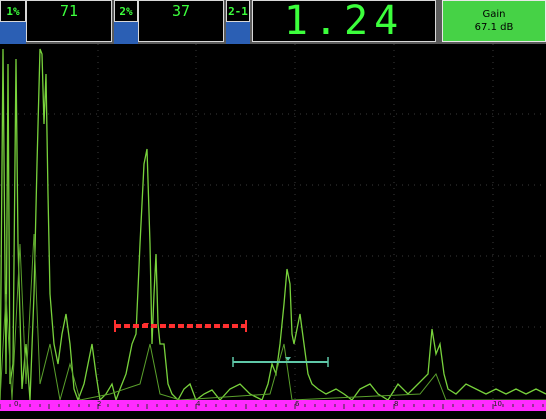 The width and height of the screenshot is (546, 419). Describe the element at coordinates (273, 405) in the screenshot. I see `depth-ruler` at that location.